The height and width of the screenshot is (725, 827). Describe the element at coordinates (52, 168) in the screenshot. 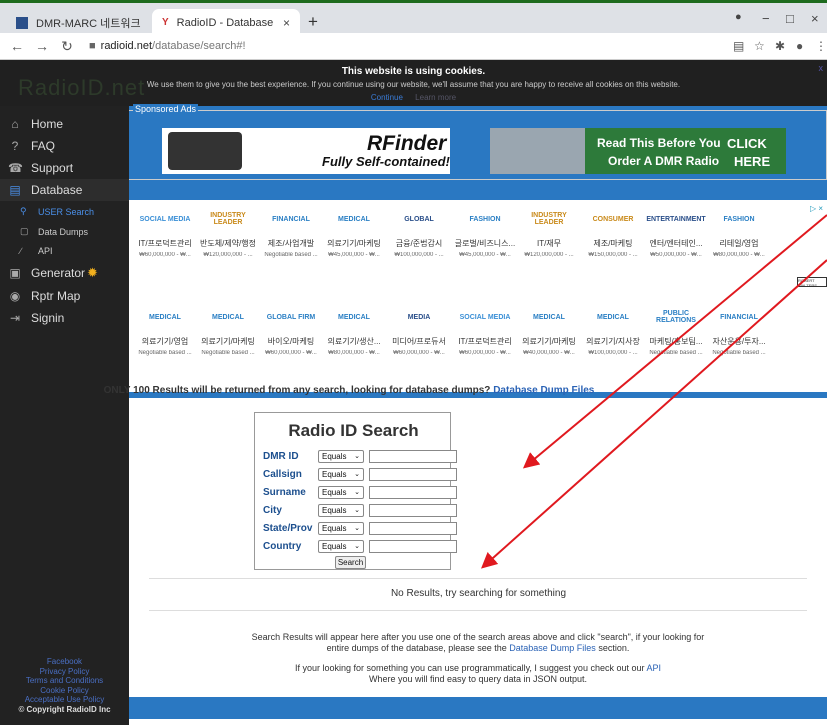

I see `sidebar-item-label: Support` at that location.